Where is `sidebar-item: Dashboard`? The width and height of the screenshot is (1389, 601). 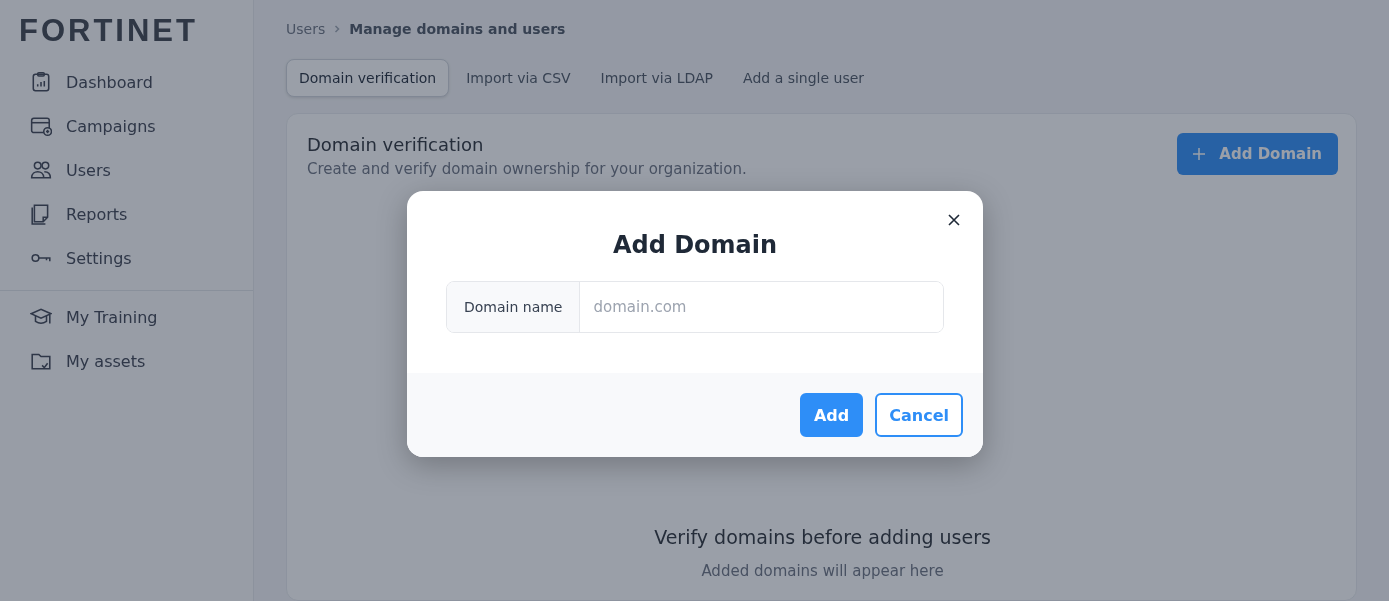 sidebar-item: Dashboard is located at coordinates (95, 82).